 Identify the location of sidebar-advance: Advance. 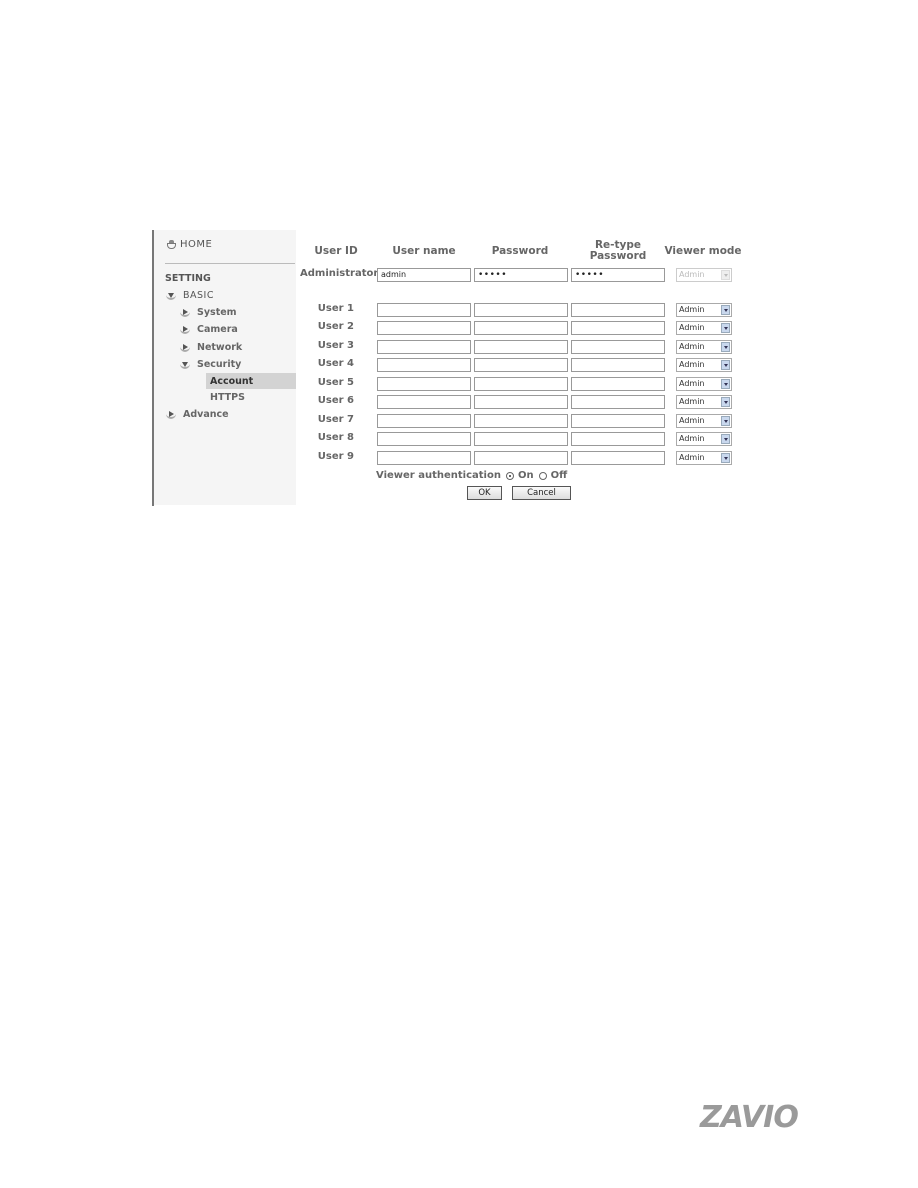
(197, 414).